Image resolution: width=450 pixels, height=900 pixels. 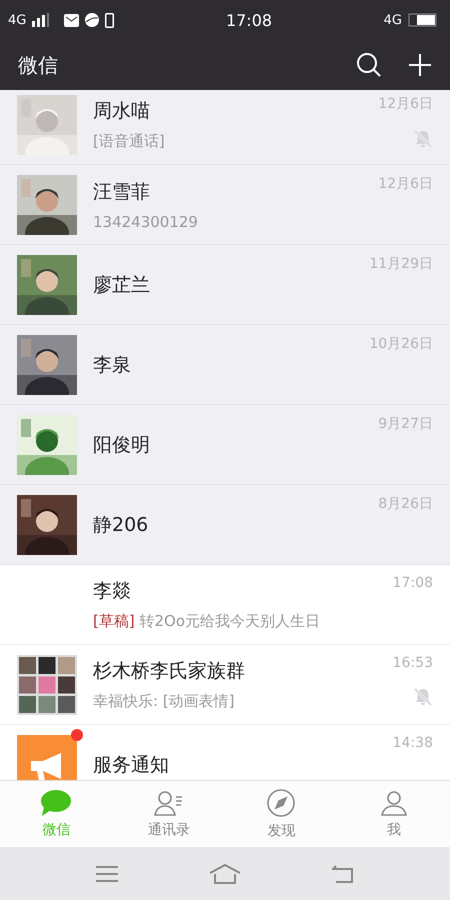 I want to click on chat-name: 周水喵, so click(x=122, y=111).